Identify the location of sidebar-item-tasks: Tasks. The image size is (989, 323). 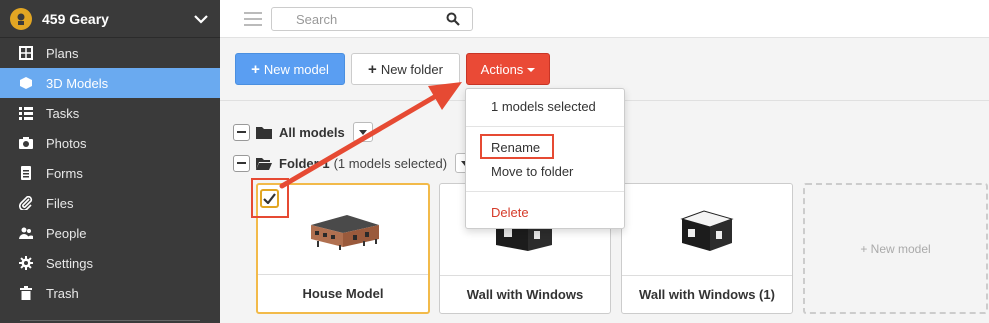
(110, 113).